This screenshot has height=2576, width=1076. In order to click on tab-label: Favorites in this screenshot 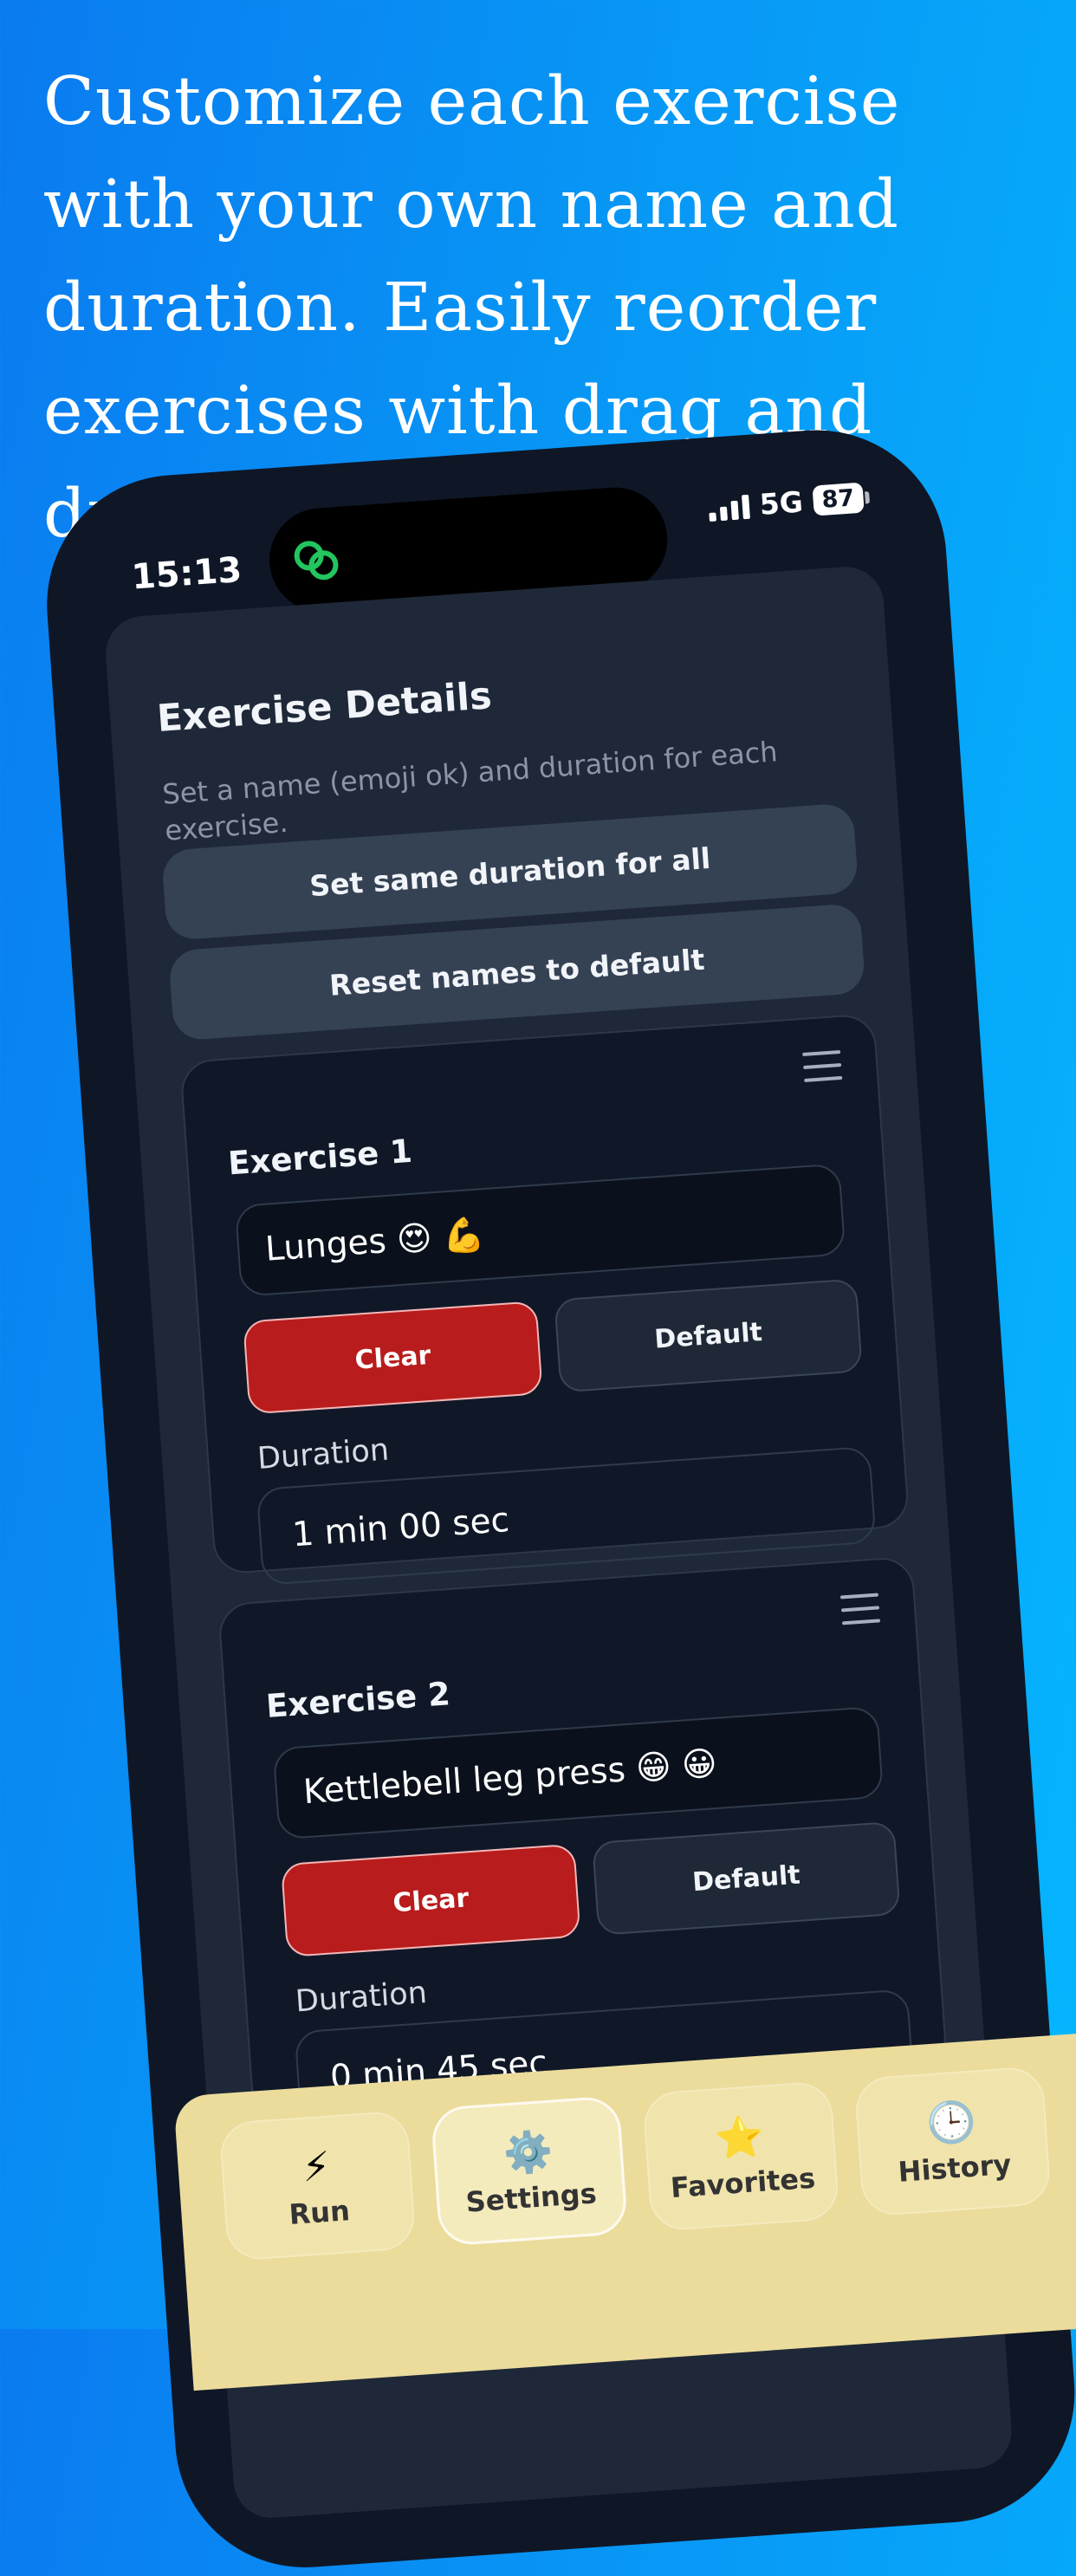, I will do `click(743, 2183)`.